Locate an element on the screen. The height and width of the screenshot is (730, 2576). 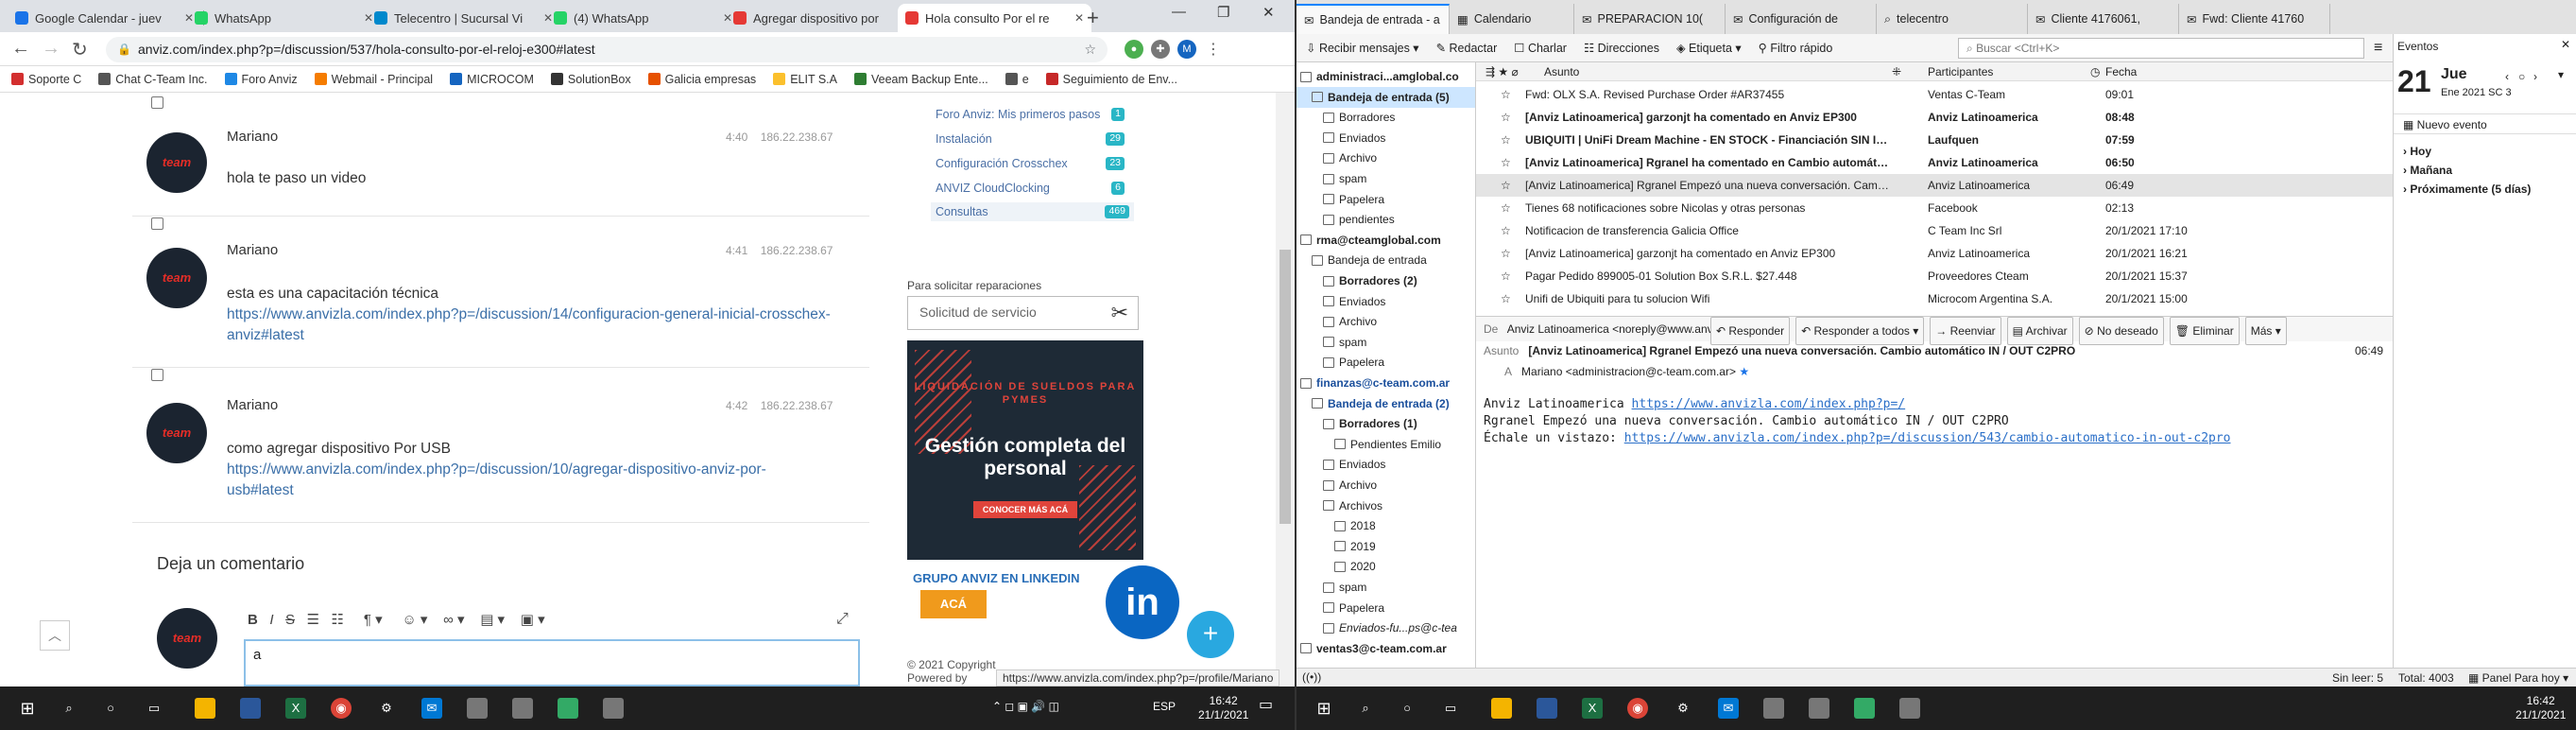
menu-icon: ≡ is located at coordinates (2378, 48).